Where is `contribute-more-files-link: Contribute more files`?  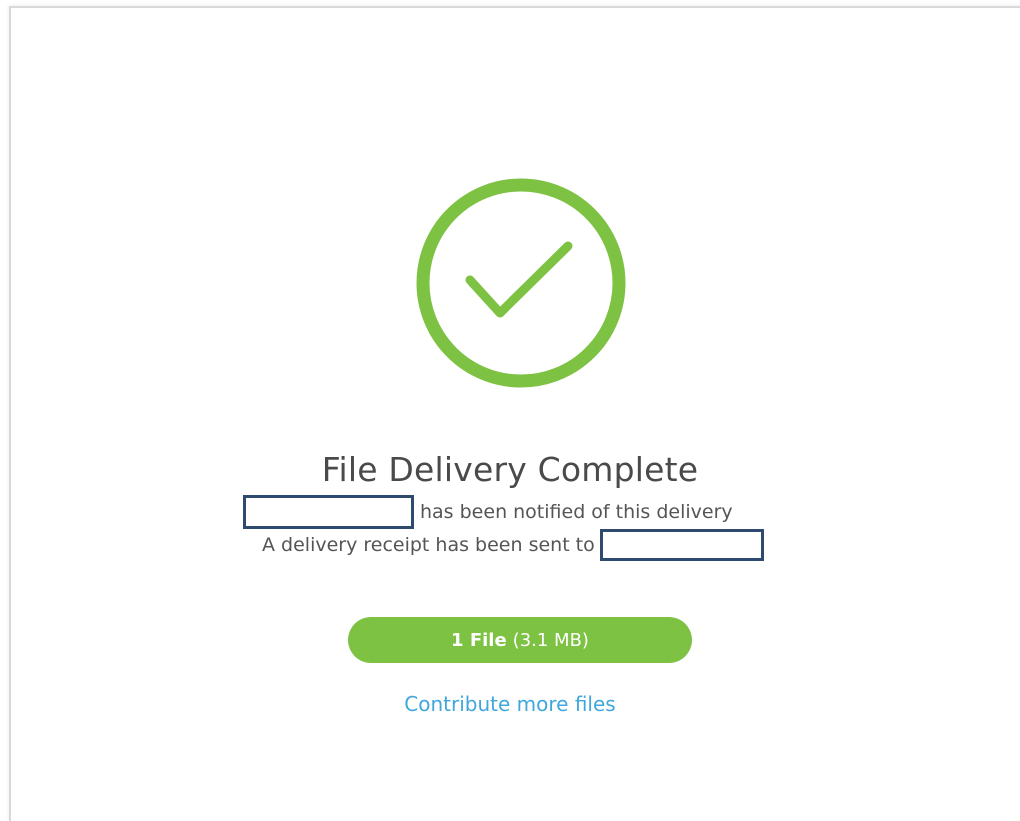 contribute-more-files-link: Contribute more files is located at coordinates (509, 704).